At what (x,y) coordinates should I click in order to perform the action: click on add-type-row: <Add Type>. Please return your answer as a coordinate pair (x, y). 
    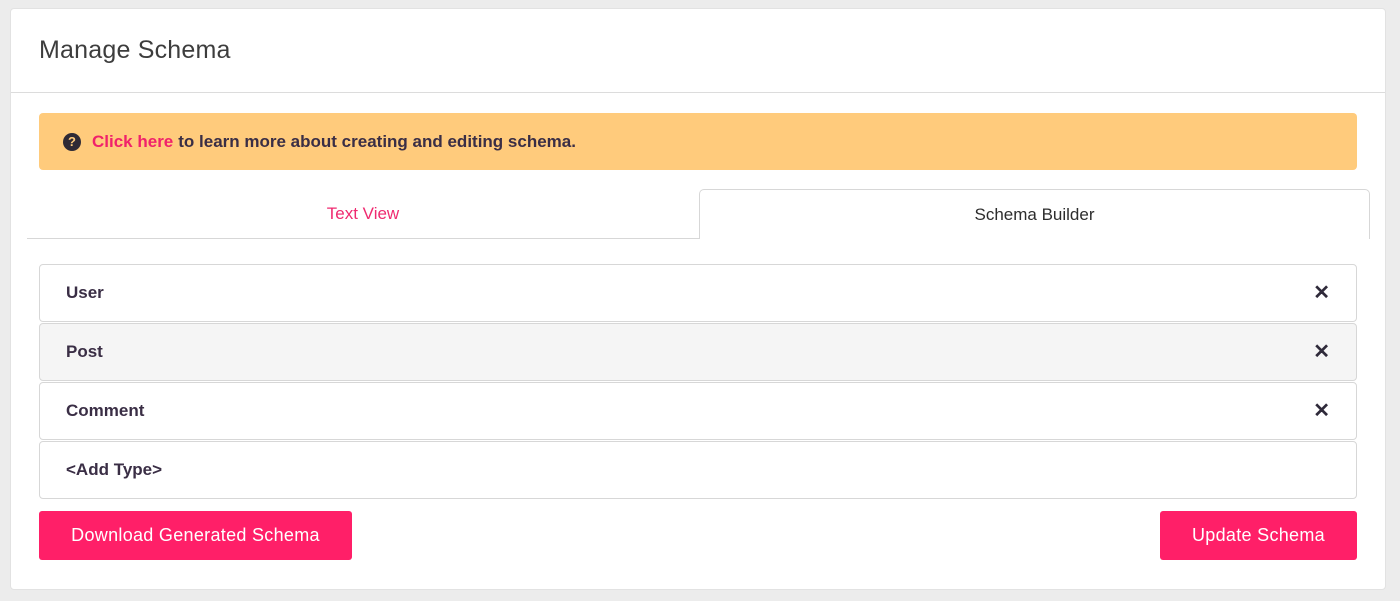
    Looking at the image, I should click on (698, 470).